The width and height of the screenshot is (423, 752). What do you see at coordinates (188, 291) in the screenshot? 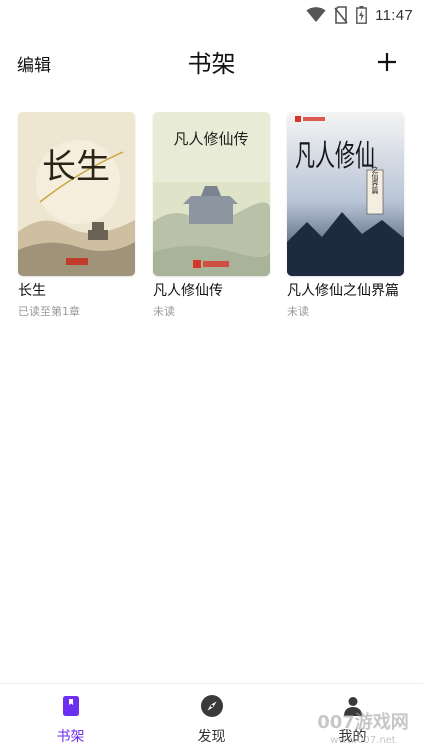
I see `book-title: 凡人修仙传` at bounding box center [188, 291].